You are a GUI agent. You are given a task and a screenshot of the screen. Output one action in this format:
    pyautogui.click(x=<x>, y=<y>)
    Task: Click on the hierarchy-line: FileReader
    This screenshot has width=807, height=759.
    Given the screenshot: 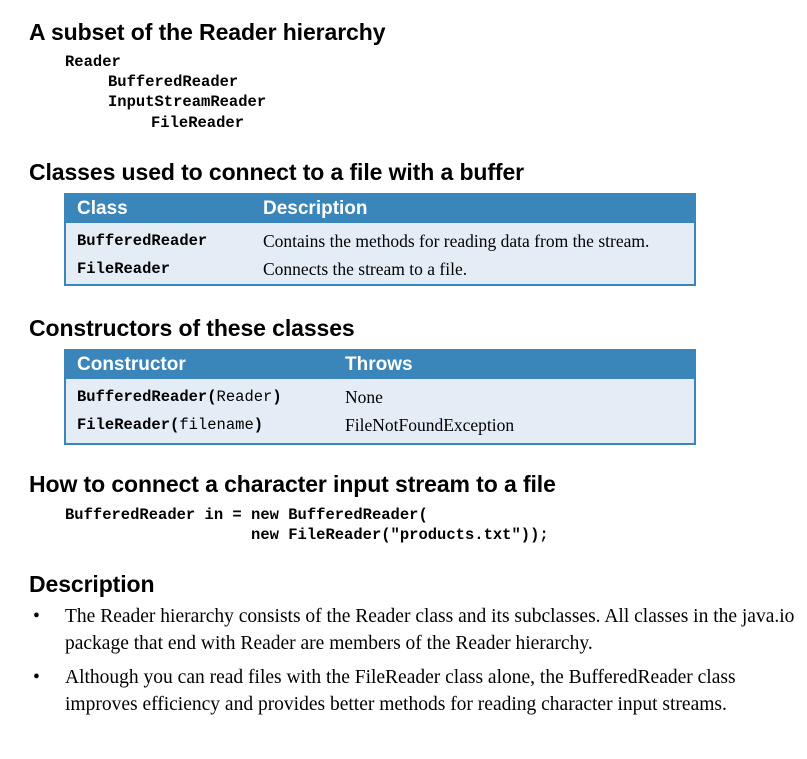 What is the action you would take?
    pyautogui.click(x=198, y=123)
    